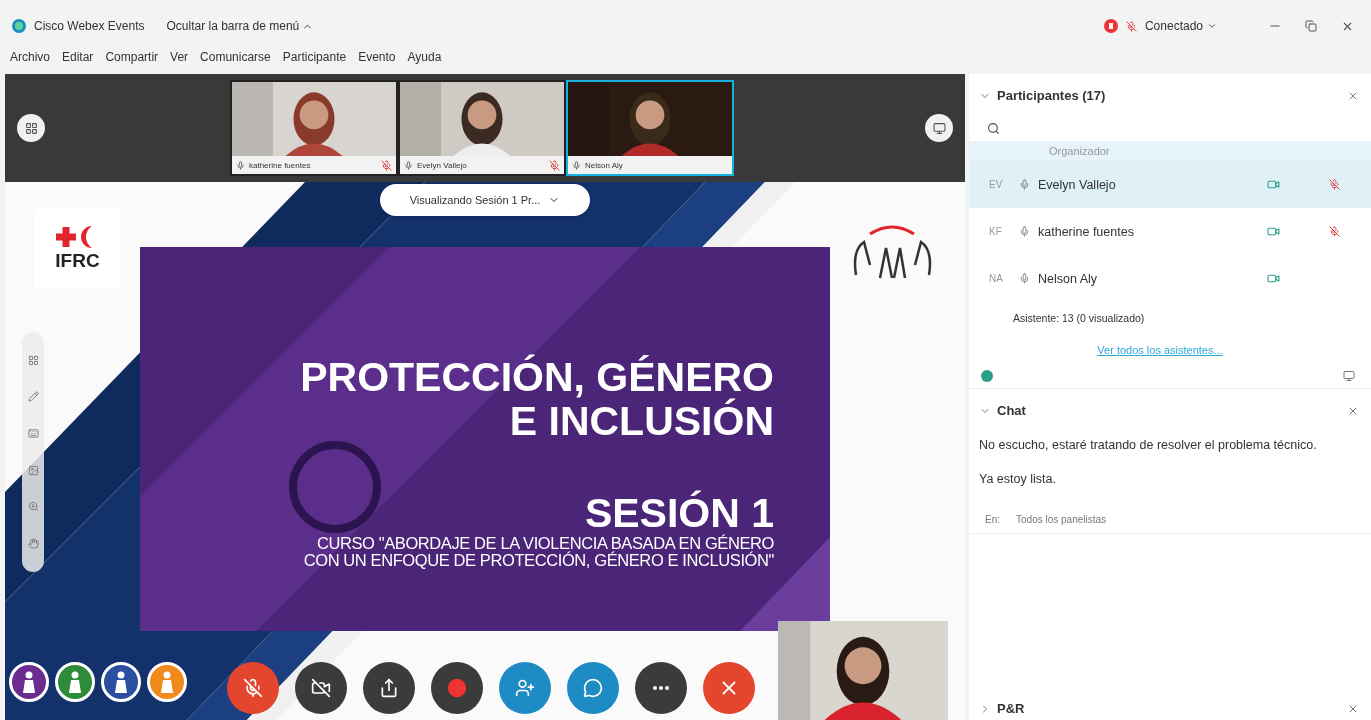 Image resolution: width=1371 pixels, height=720 pixels. What do you see at coordinates (996, 231) in the screenshot?
I see `initials: KF` at bounding box center [996, 231].